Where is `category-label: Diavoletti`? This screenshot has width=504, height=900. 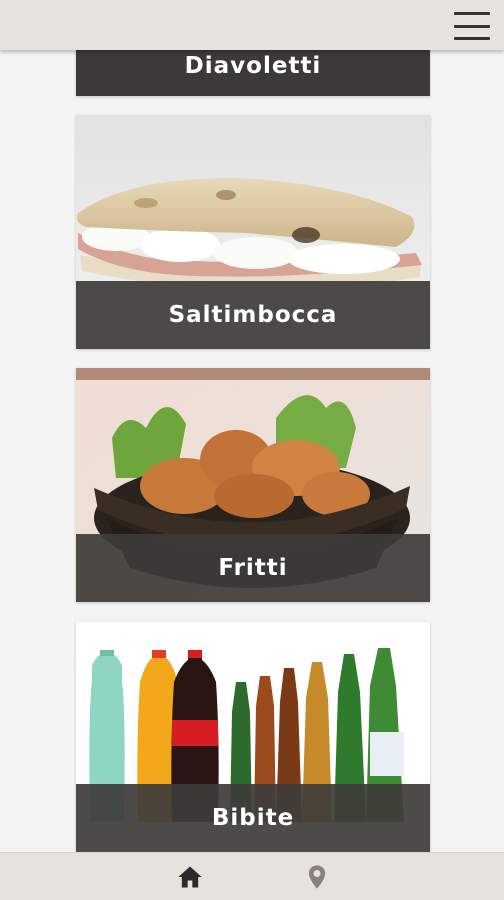
category-label: Diavoletti is located at coordinates (253, 65).